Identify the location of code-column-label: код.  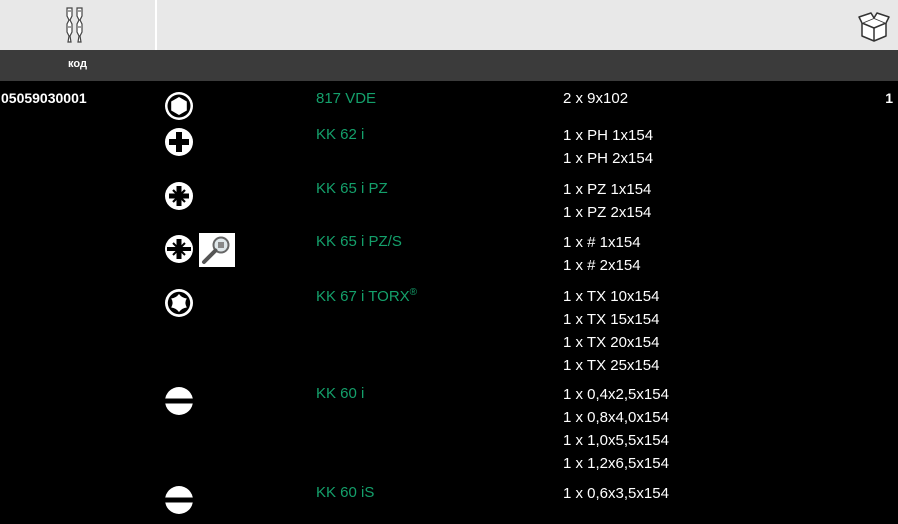
(77, 64).